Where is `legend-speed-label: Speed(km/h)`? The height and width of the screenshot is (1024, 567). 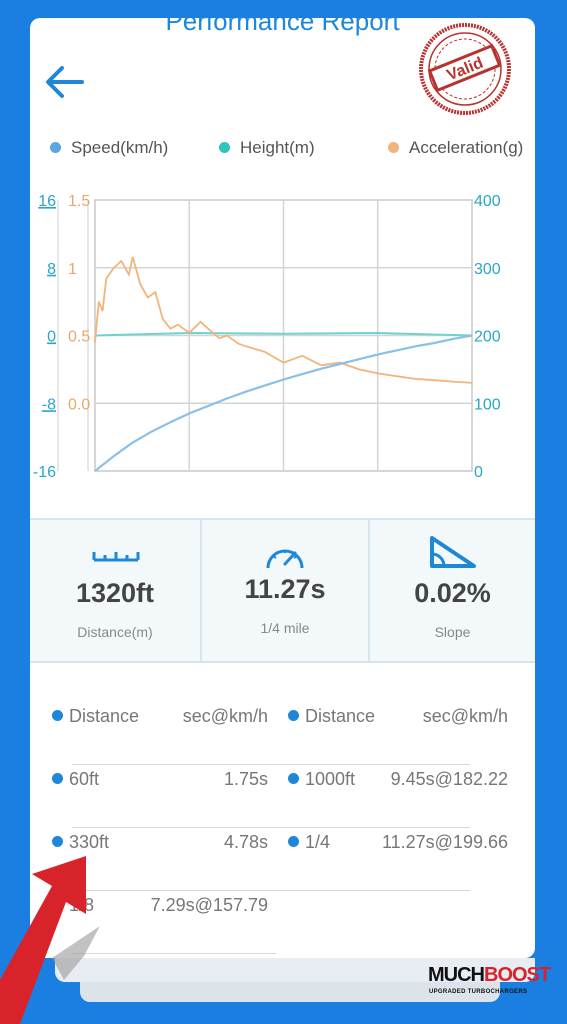
legend-speed-label: Speed(km/h) is located at coordinates (120, 147).